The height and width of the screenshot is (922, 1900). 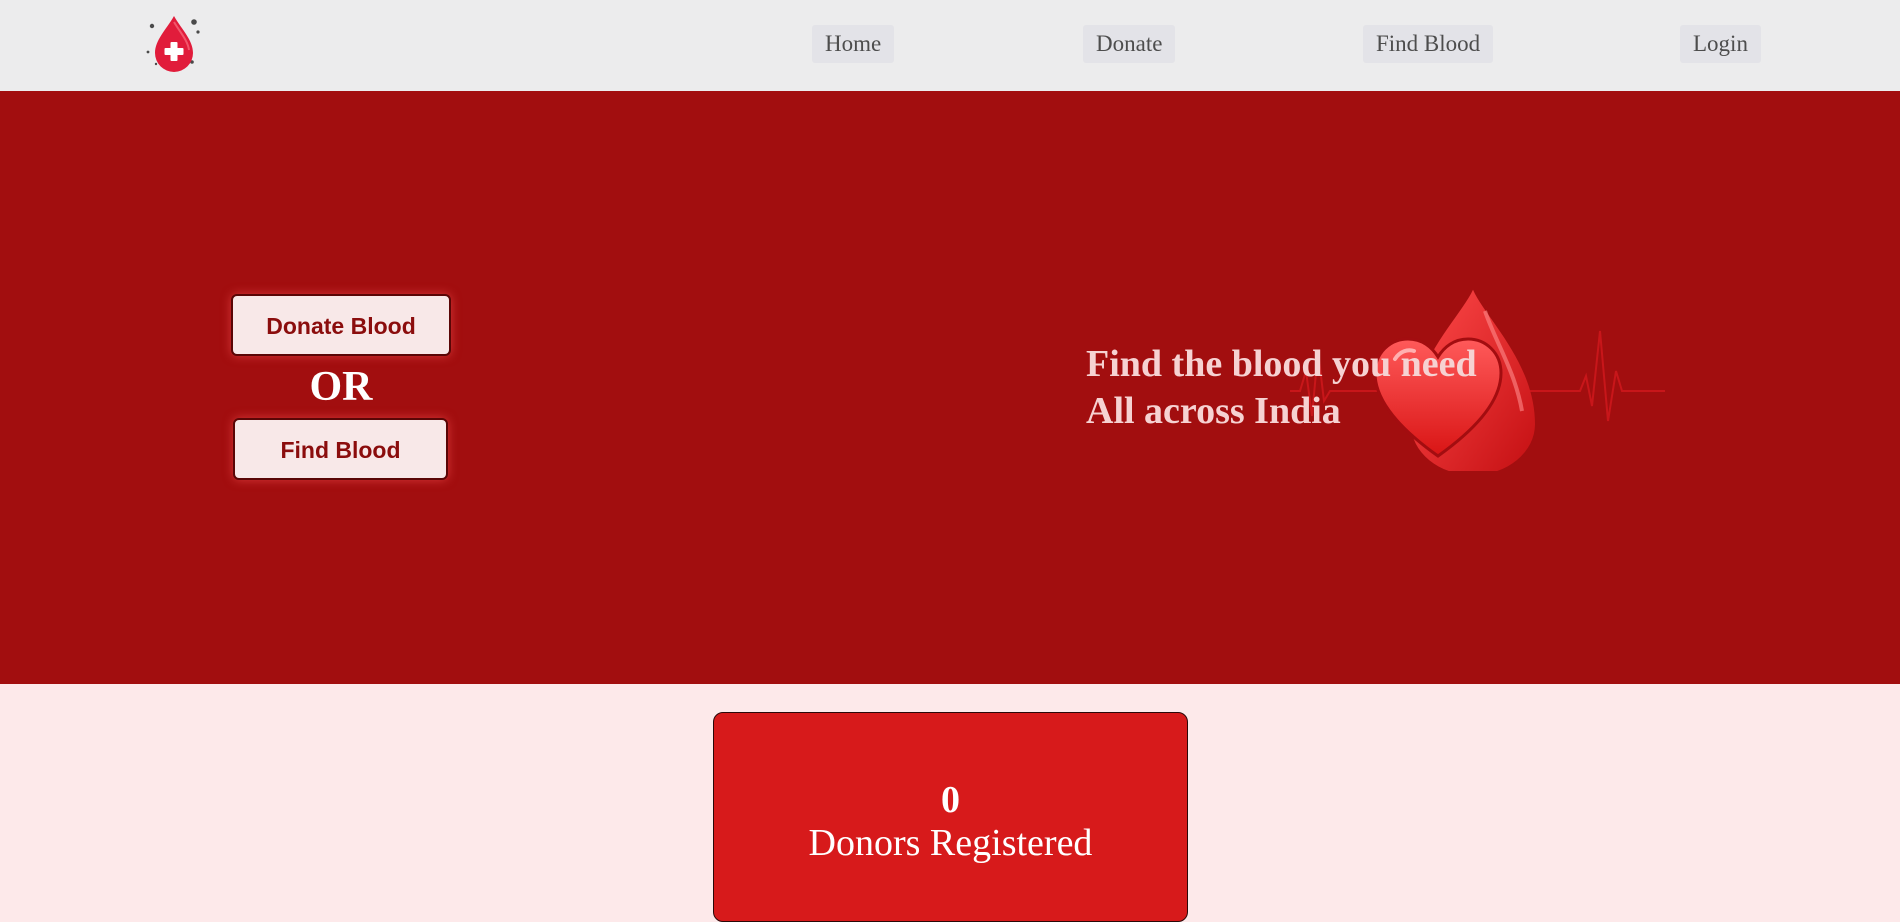 What do you see at coordinates (1428, 44) in the screenshot?
I see `nav-link-find-blood: Find Blood` at bounding box center [1428, 44].